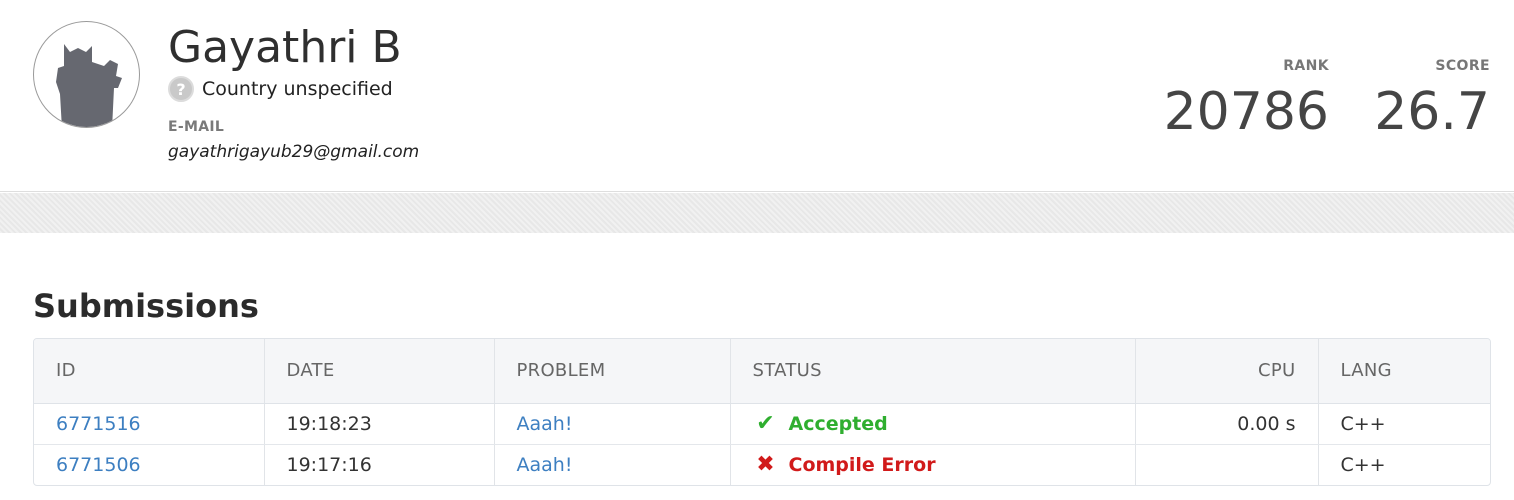  I want to click on rank-stat: RANK 20786, so click(1246, 101).